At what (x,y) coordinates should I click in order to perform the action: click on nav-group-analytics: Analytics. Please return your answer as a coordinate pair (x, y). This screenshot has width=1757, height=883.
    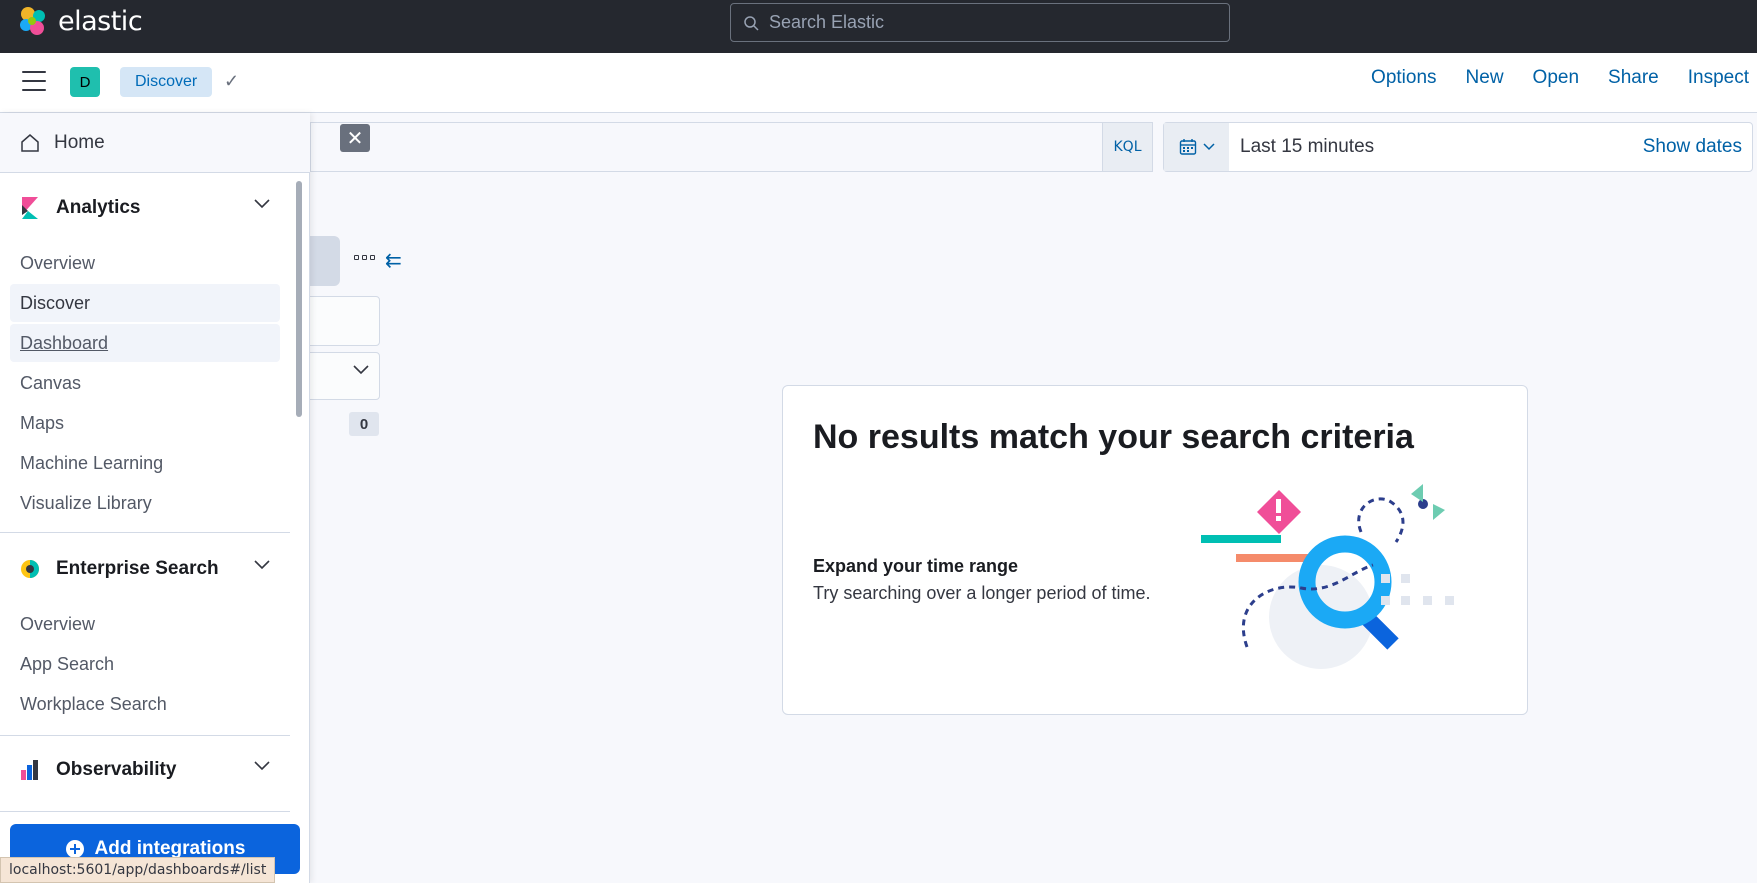
    Looking at the image, I should click on (145, 208).